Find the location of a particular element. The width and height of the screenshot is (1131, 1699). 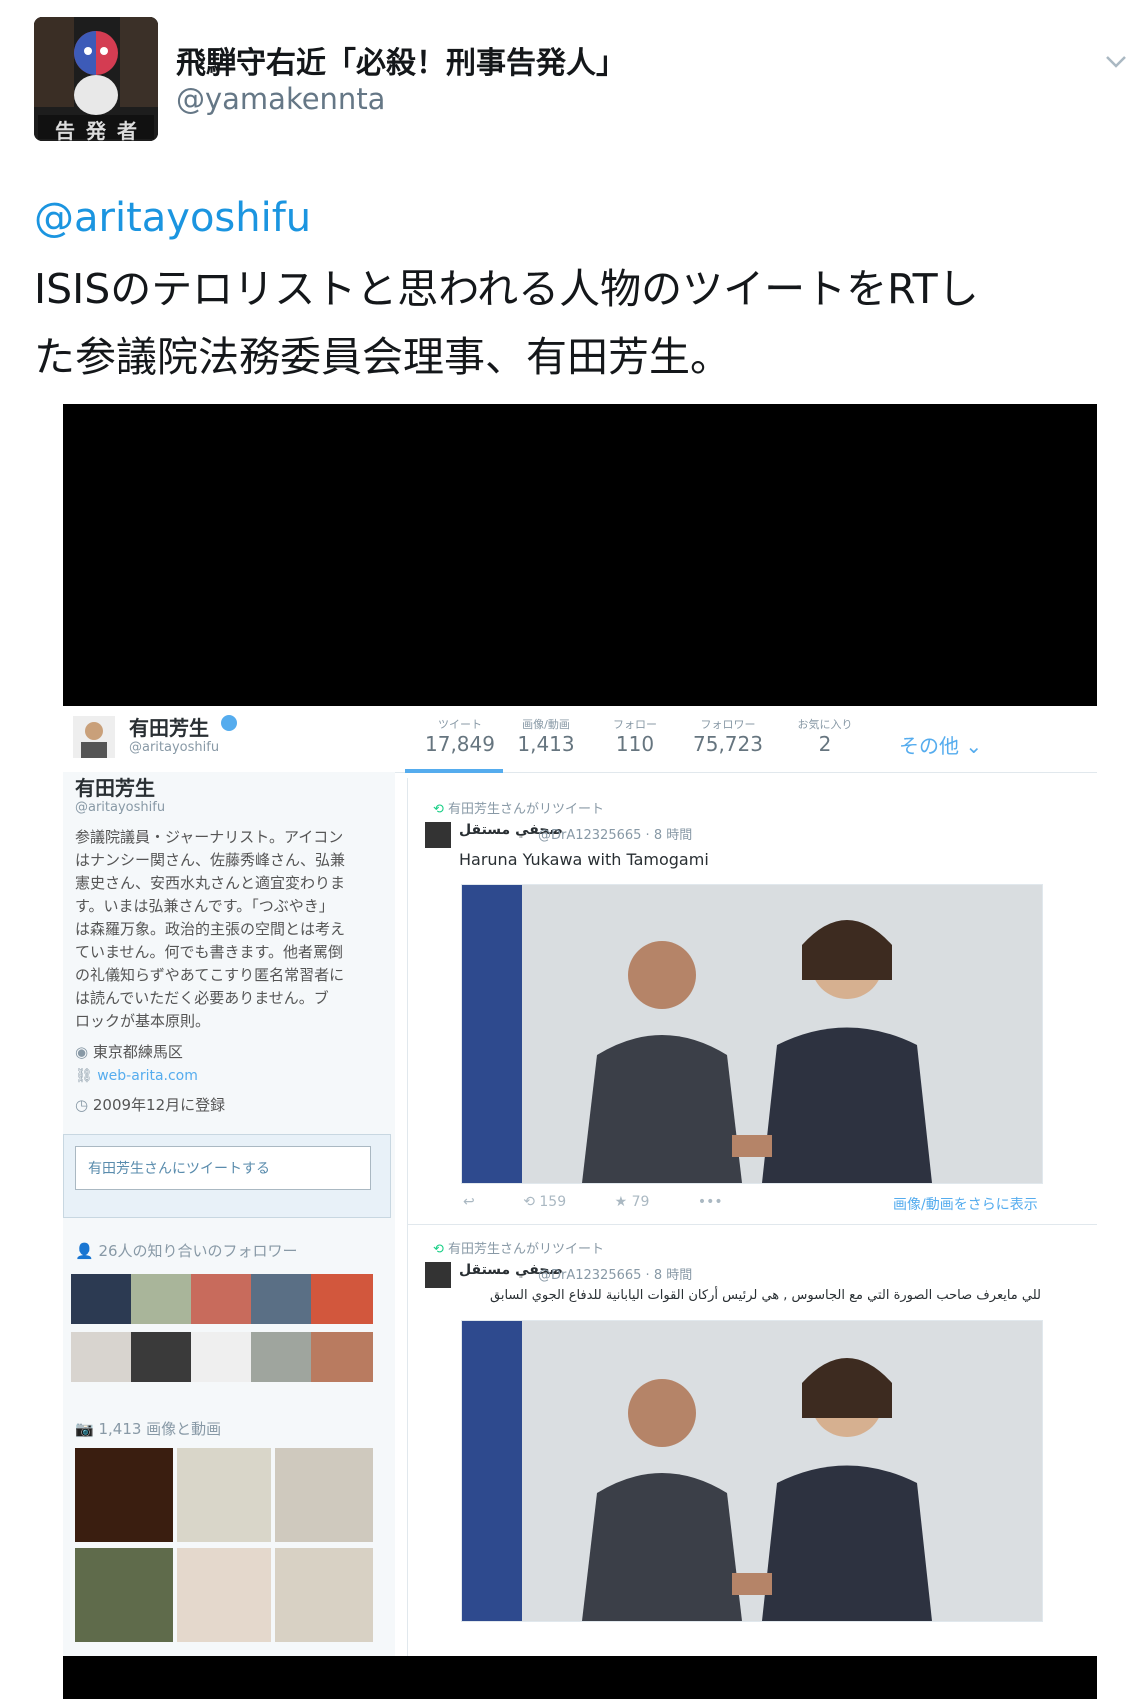

user-handle: @yamakennta is located at coordinates (280, 99).